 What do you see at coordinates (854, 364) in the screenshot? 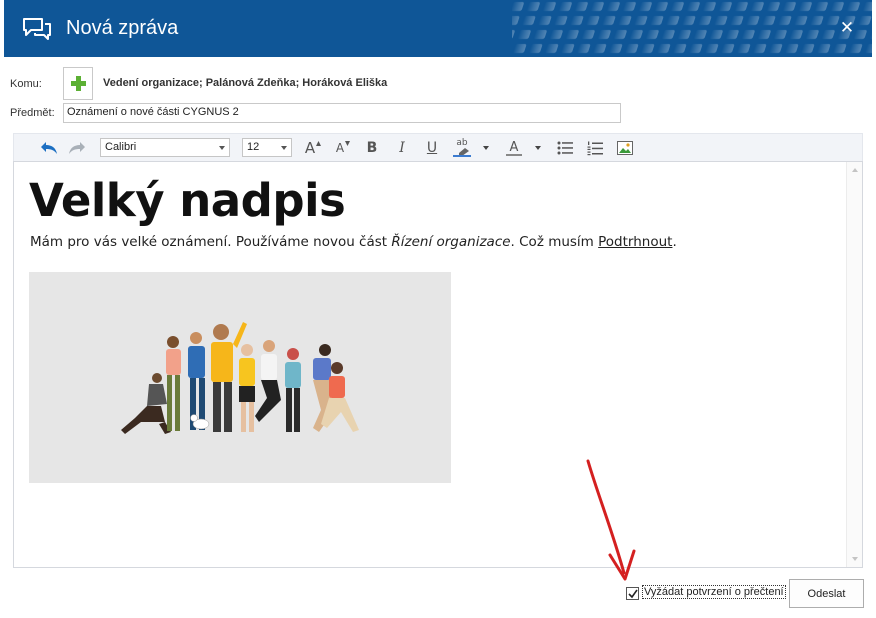
I see `vertical-scrollbar` at bounding box center [854, 364].